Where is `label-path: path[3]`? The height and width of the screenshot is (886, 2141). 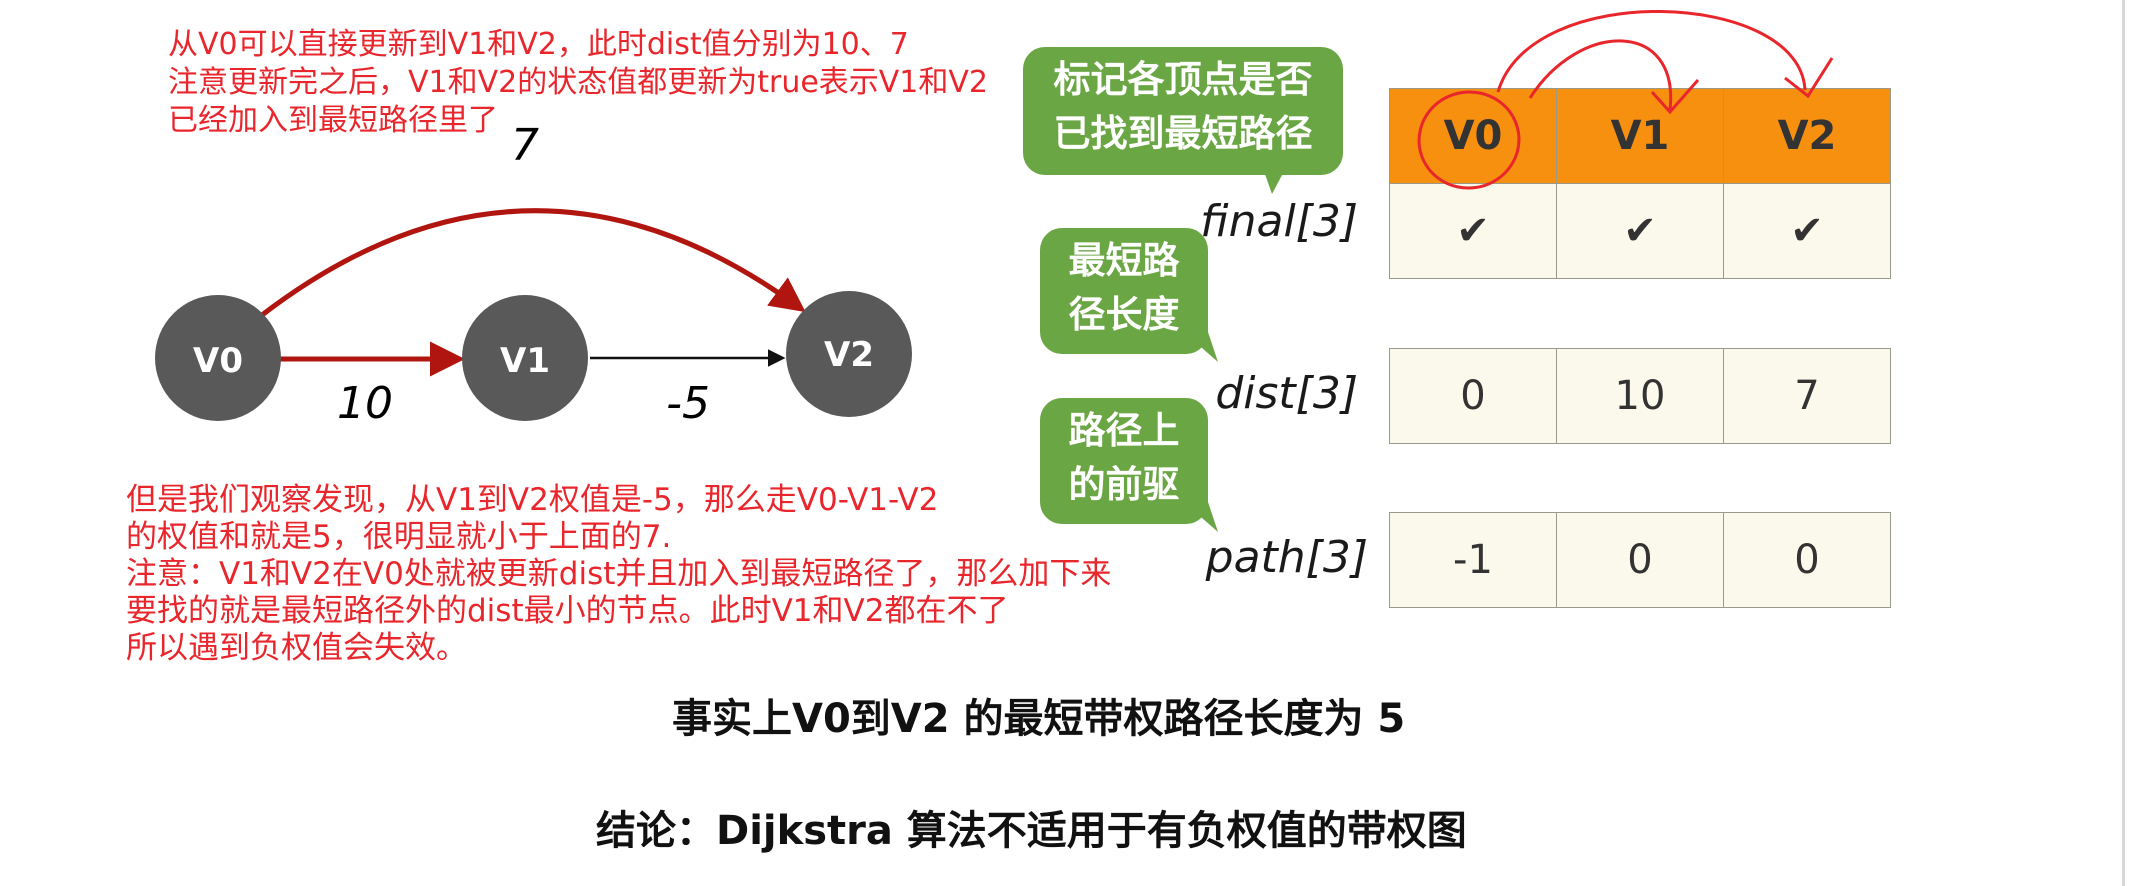 label-path: path[3] is located at coordinates (1286, 557).